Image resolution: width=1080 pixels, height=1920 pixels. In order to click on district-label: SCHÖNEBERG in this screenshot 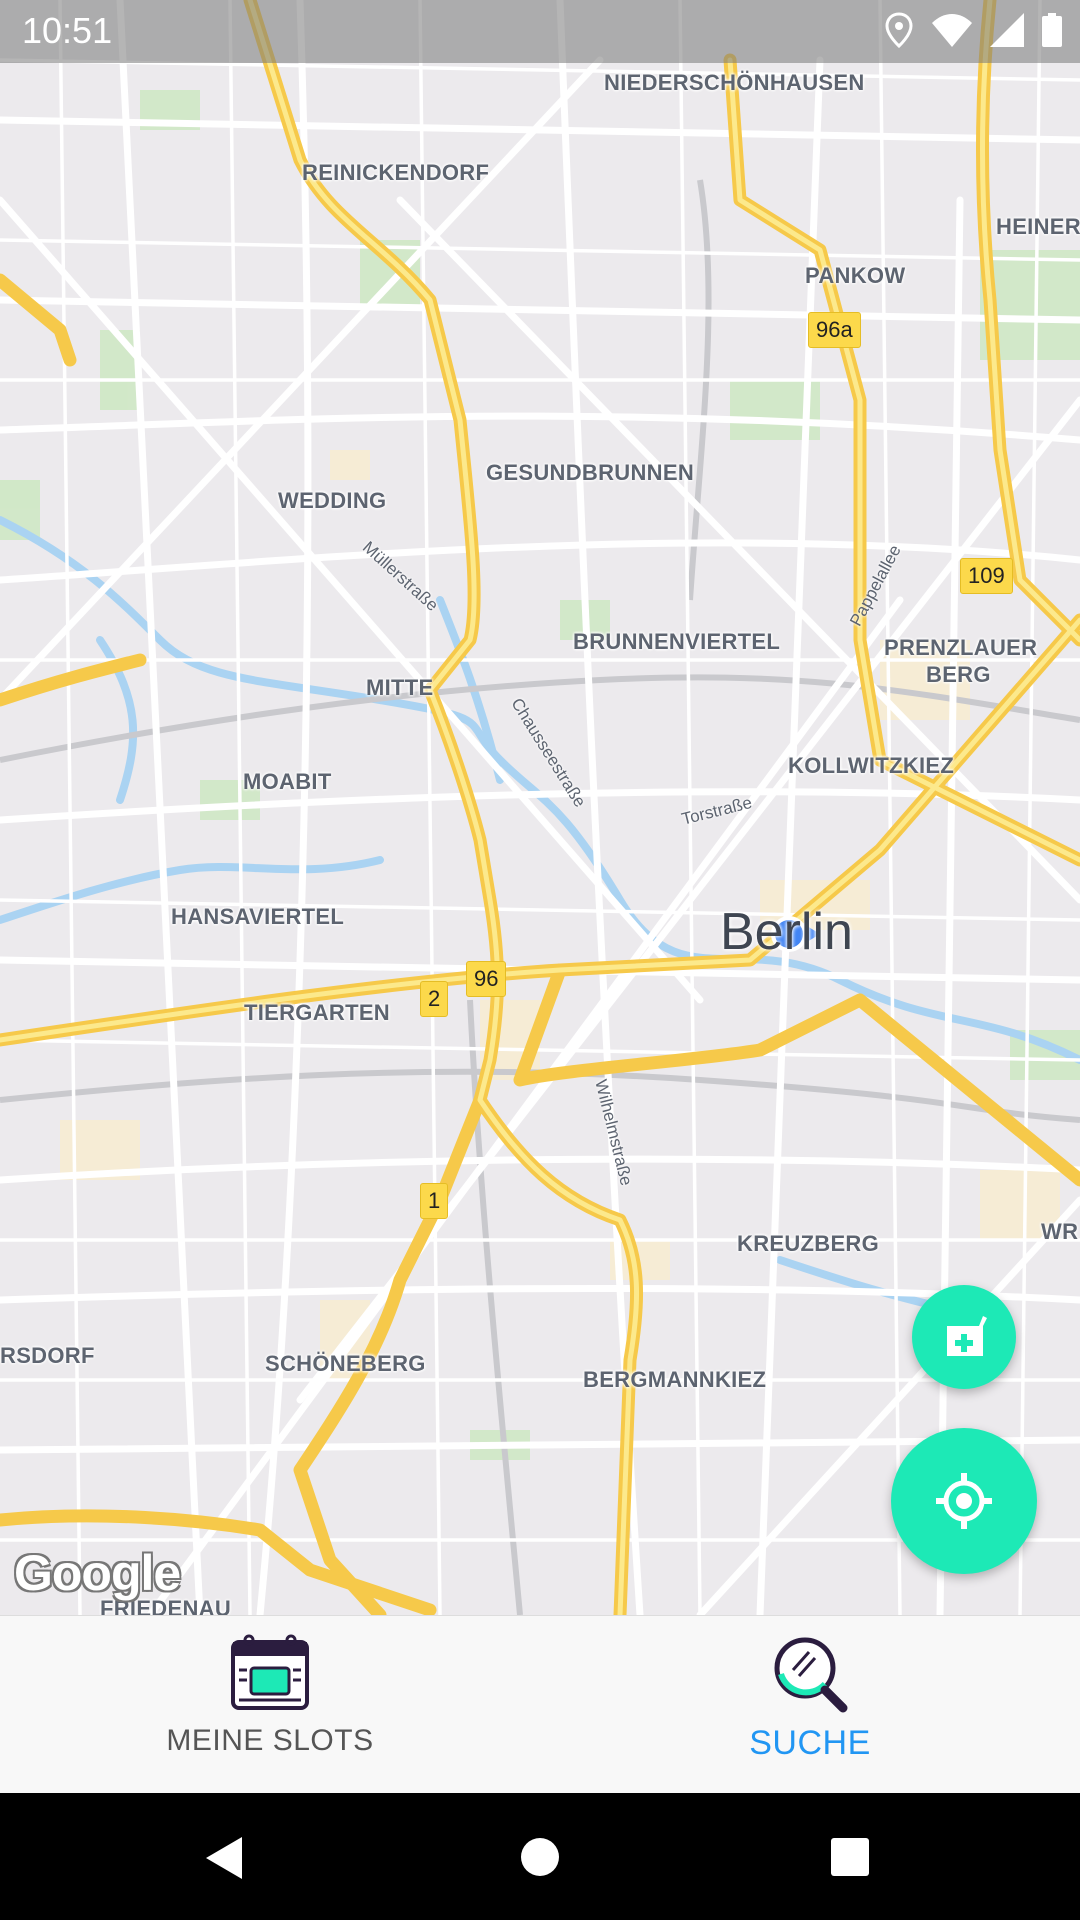, I will do `click(345, 1363)`.